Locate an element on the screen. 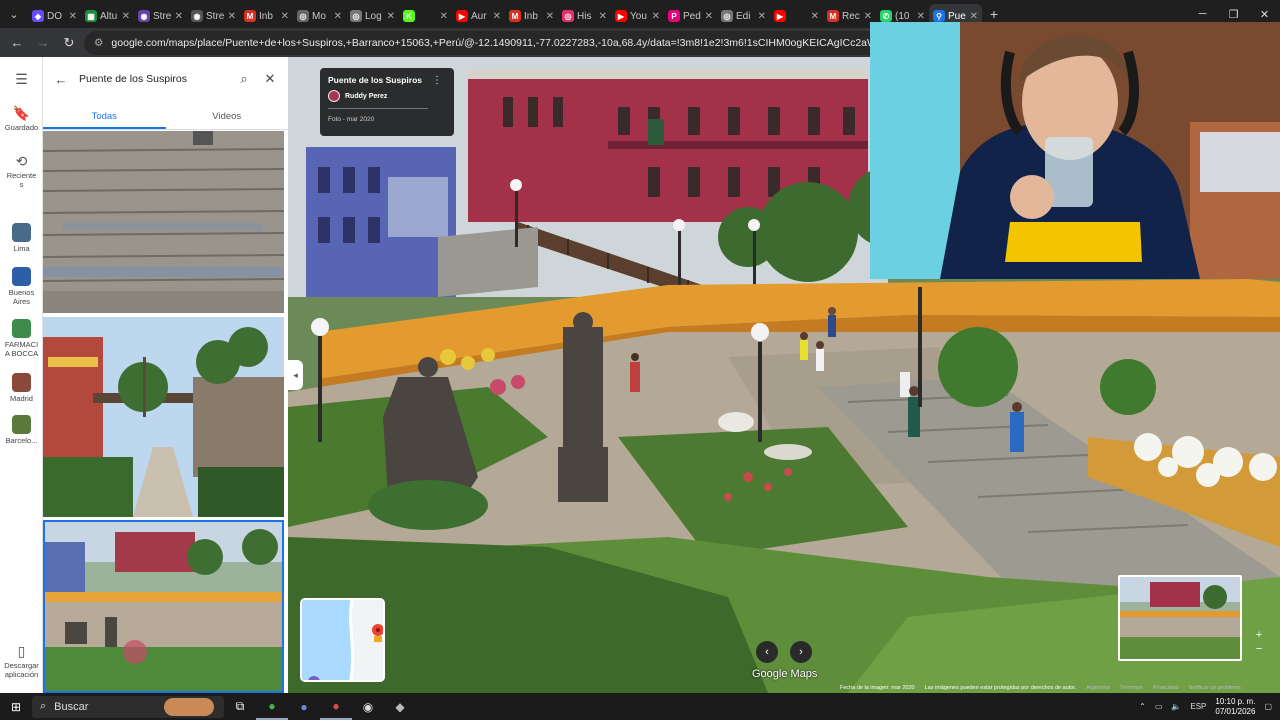 This screenshot has height=720, width=1280. country-link: Argentina is located at coordinates (1098, 688).